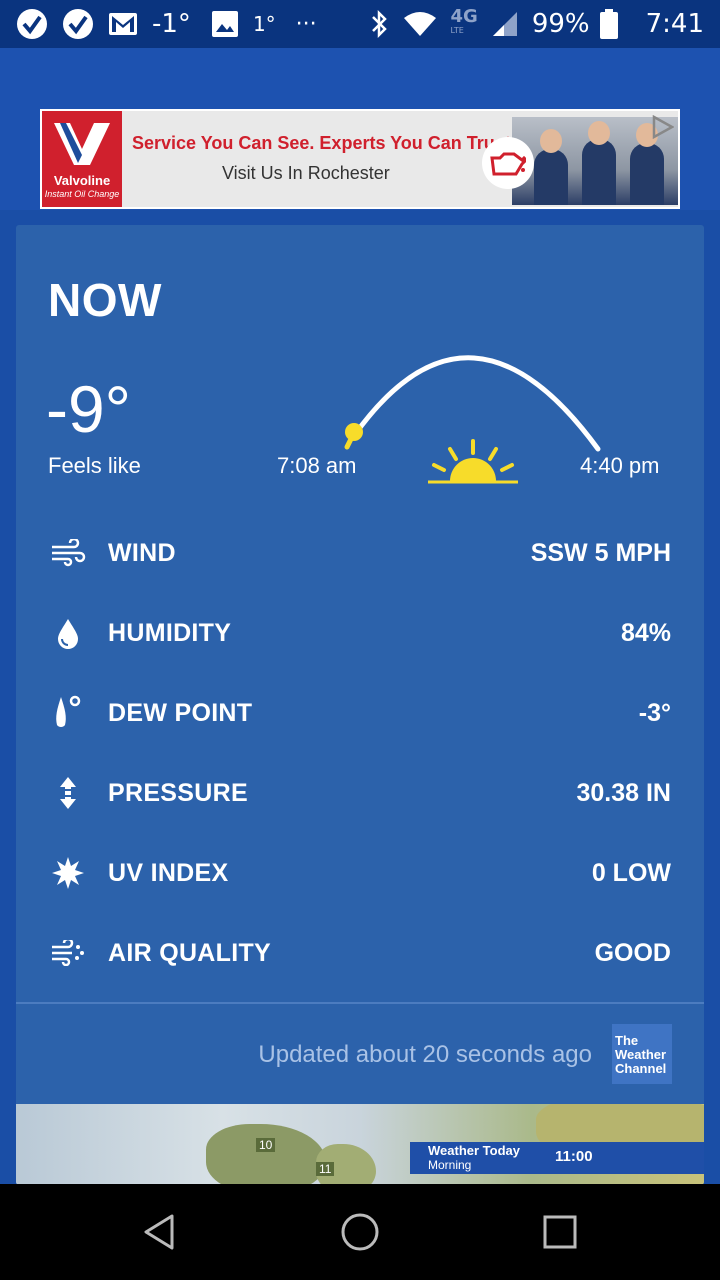 This screenshot has height=1280, width=720. I want to click on status-right: 4G LTE 99% 7:41, so click(536, 22).